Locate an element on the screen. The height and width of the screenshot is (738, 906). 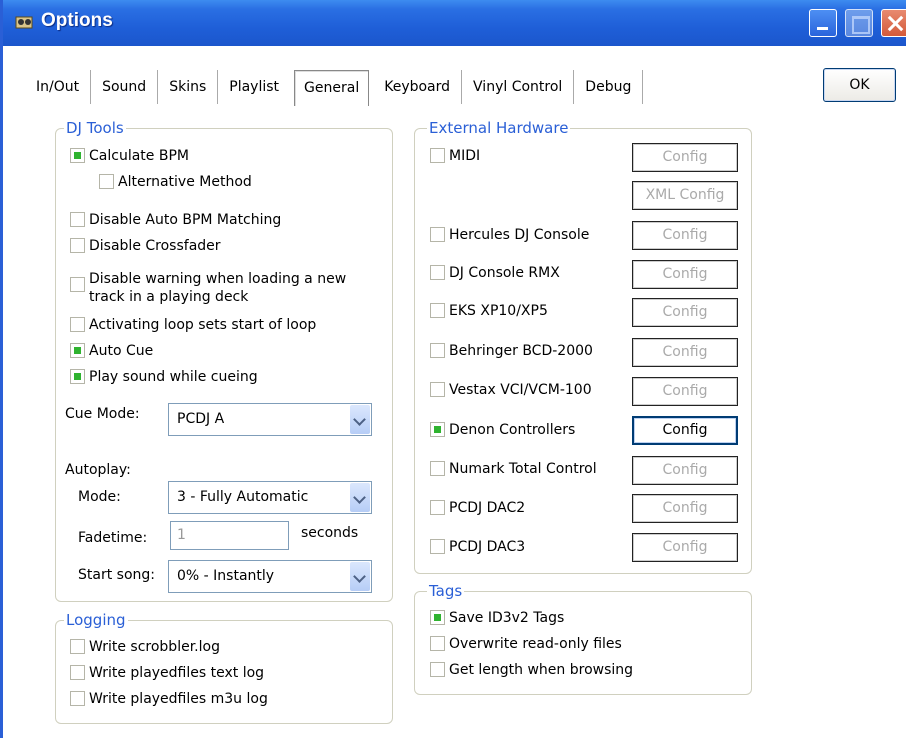
start-song-value: 0% - Instantly is located at coordinates (226, 576).